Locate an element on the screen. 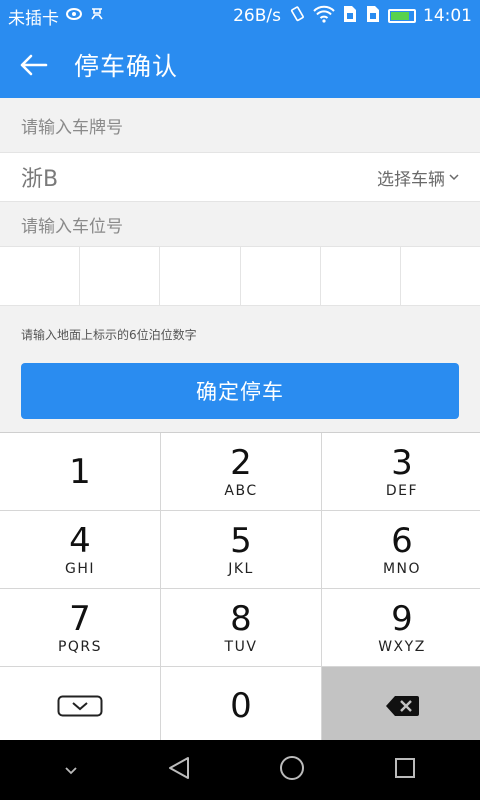 The image size is (480, 800). battery-level is located at coordinates (400, 16).